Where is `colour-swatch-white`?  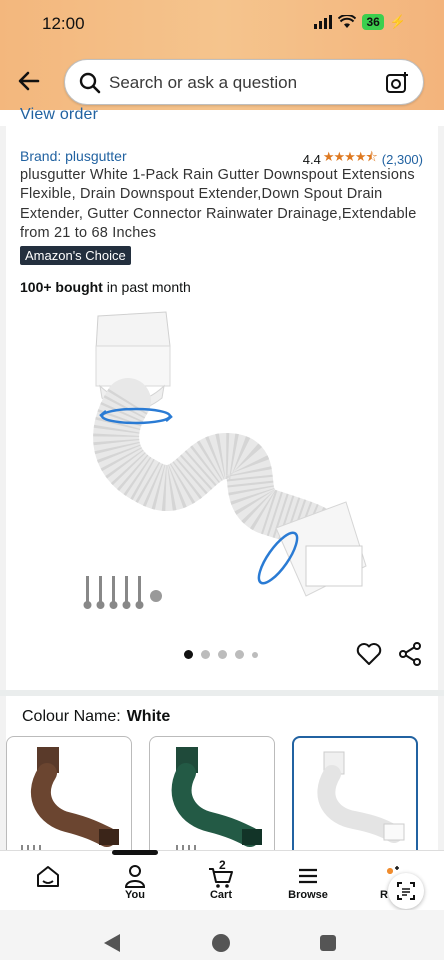
colour-swatch-white is located at coordinates (355, 801).